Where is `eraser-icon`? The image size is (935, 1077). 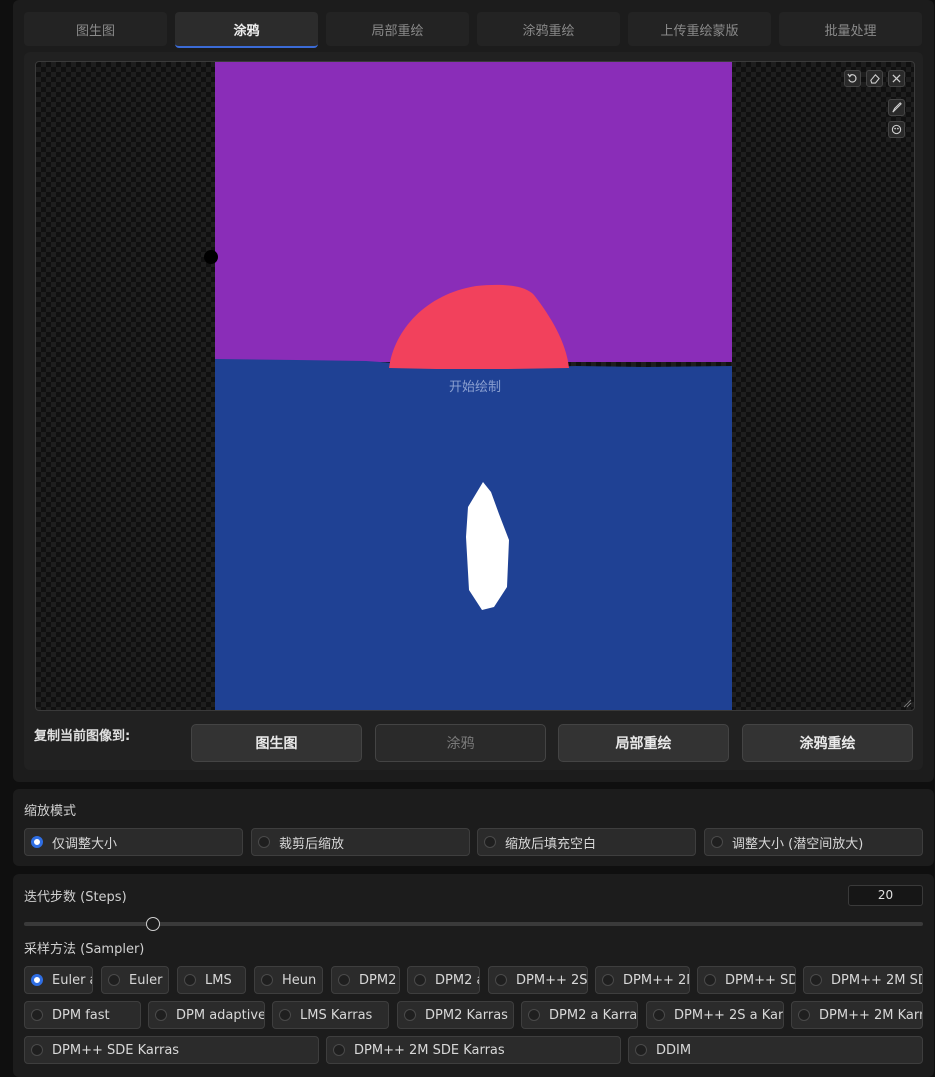 eraser-icon is located at coordinates (874, 78).